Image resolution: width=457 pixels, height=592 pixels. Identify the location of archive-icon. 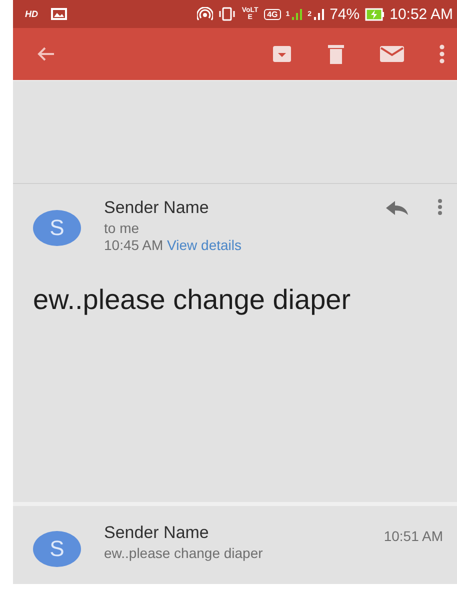
(282, 54).